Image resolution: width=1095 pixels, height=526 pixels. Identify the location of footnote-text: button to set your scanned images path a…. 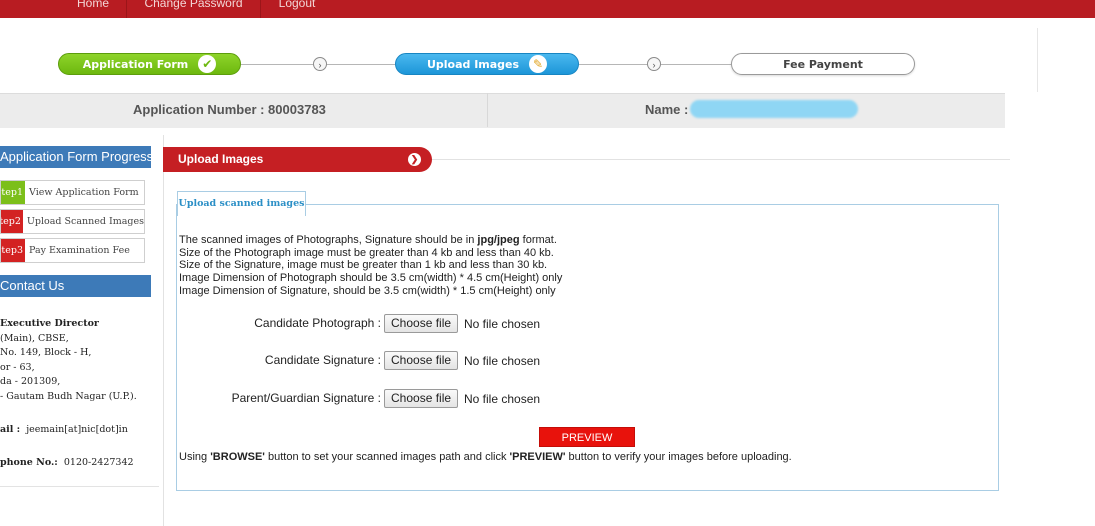
(387, 457).